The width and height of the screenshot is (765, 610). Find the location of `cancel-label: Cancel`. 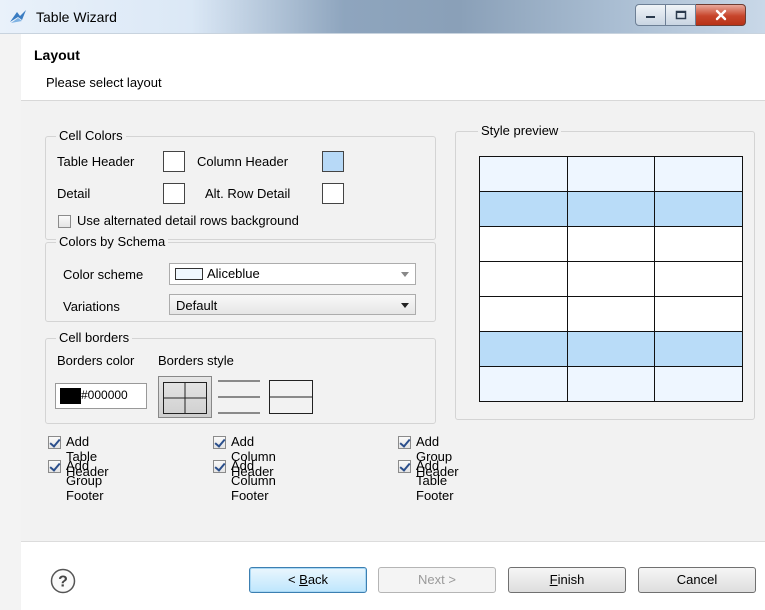

cancel-label: Cancel is located at coordinates (697, 579).